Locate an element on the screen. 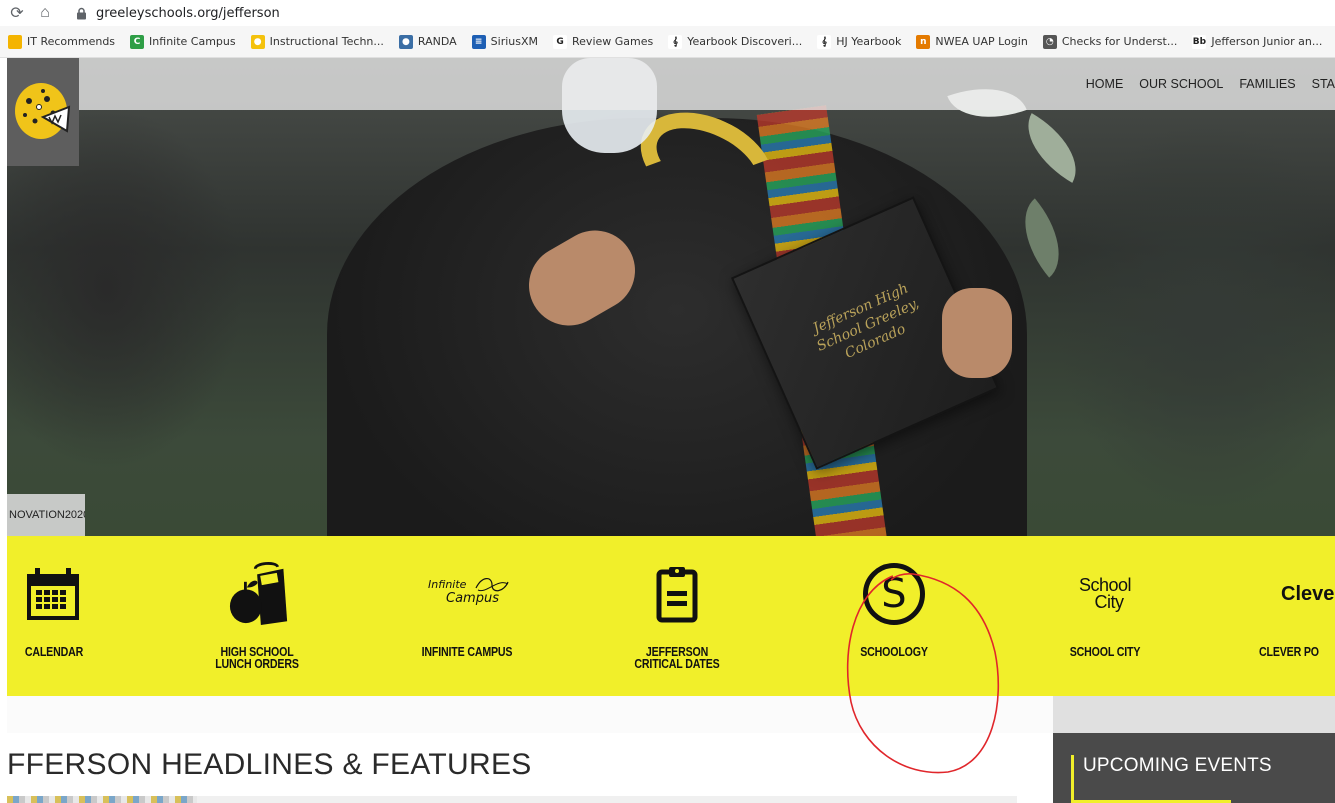 The height and width of the screenshot is (803, 1335). nav-link: STA is located at coordinates (1323, 84).